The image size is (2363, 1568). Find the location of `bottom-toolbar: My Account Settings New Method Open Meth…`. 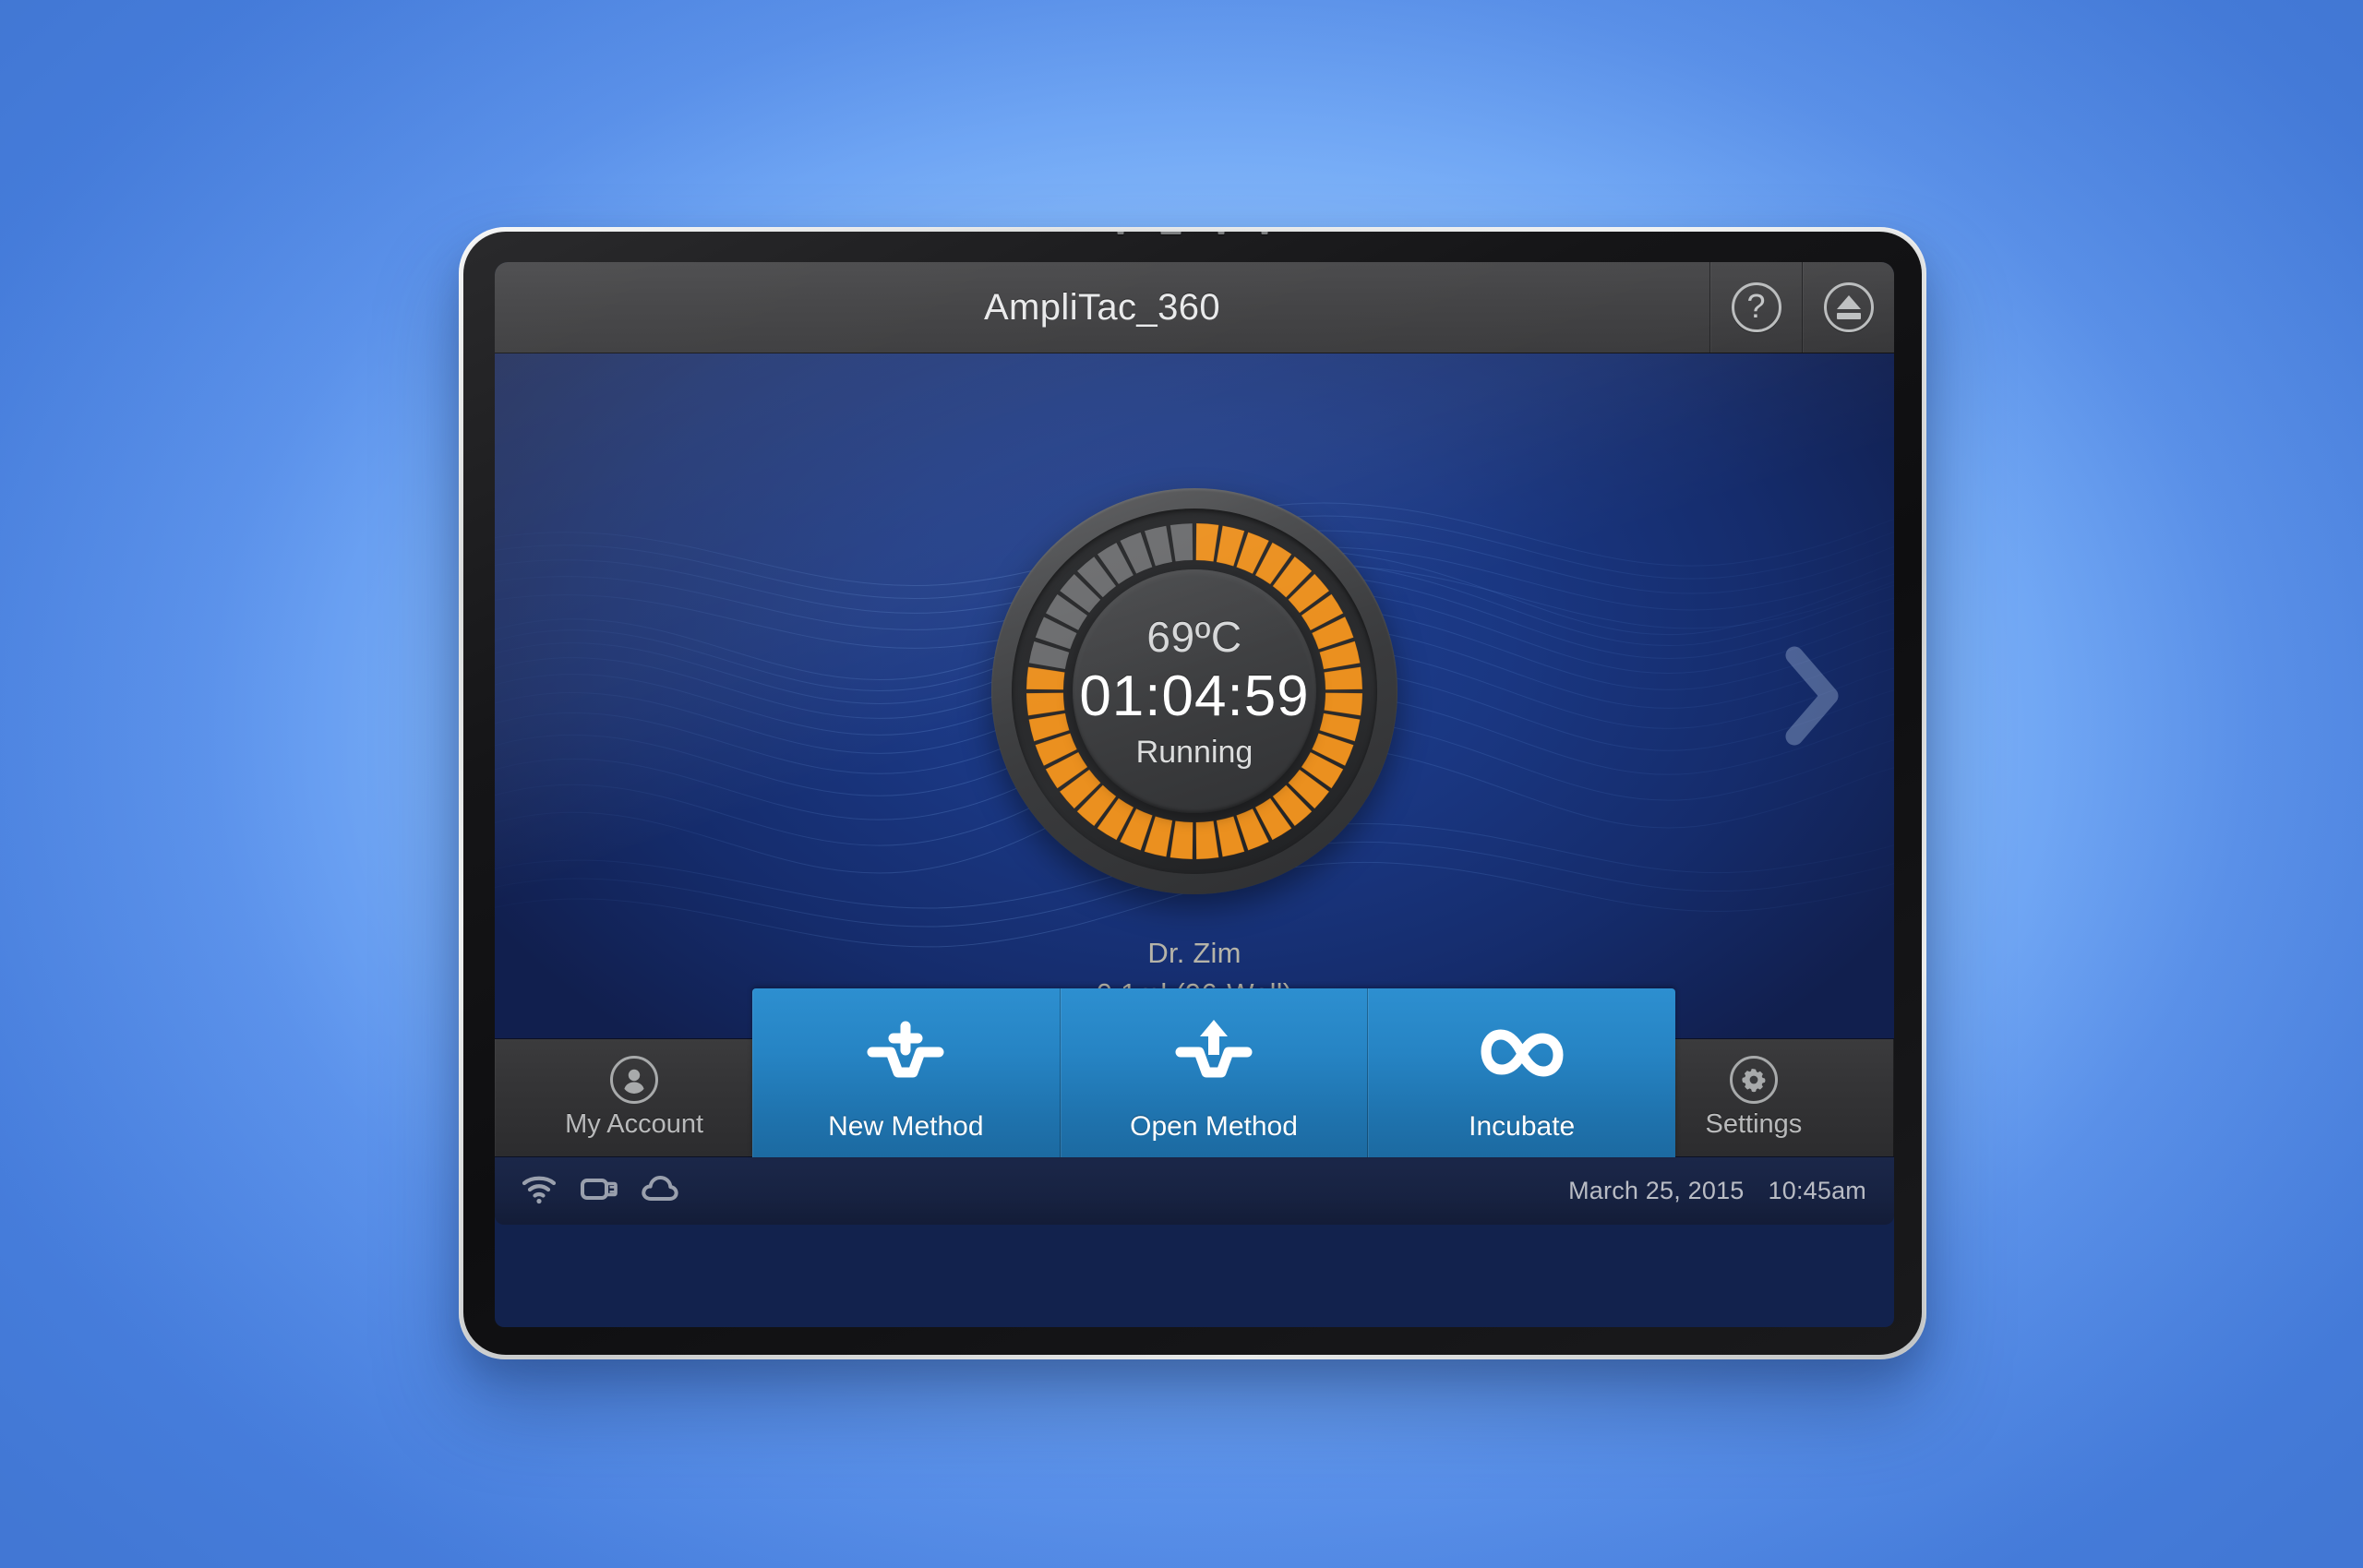

bottom-toolbar: My Account Settings New Method Open Meth… is located at coordinates (1194, 1073).